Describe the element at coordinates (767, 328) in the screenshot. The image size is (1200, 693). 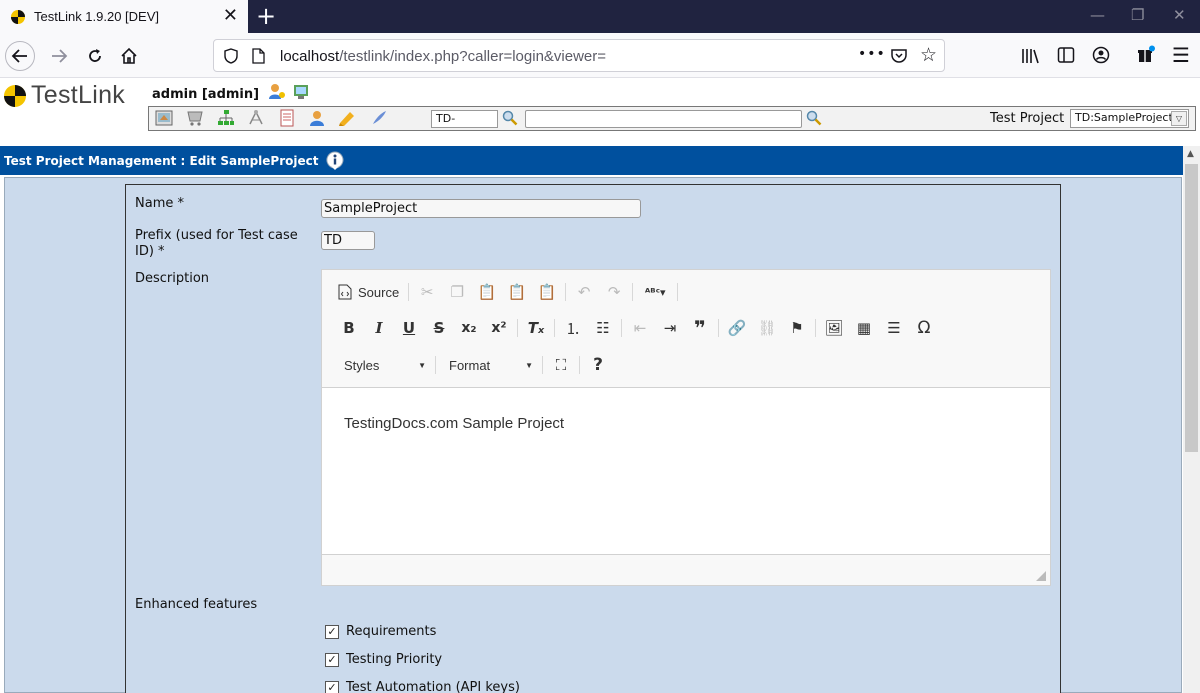
I see `unlink-icon: ⛓` at that location.